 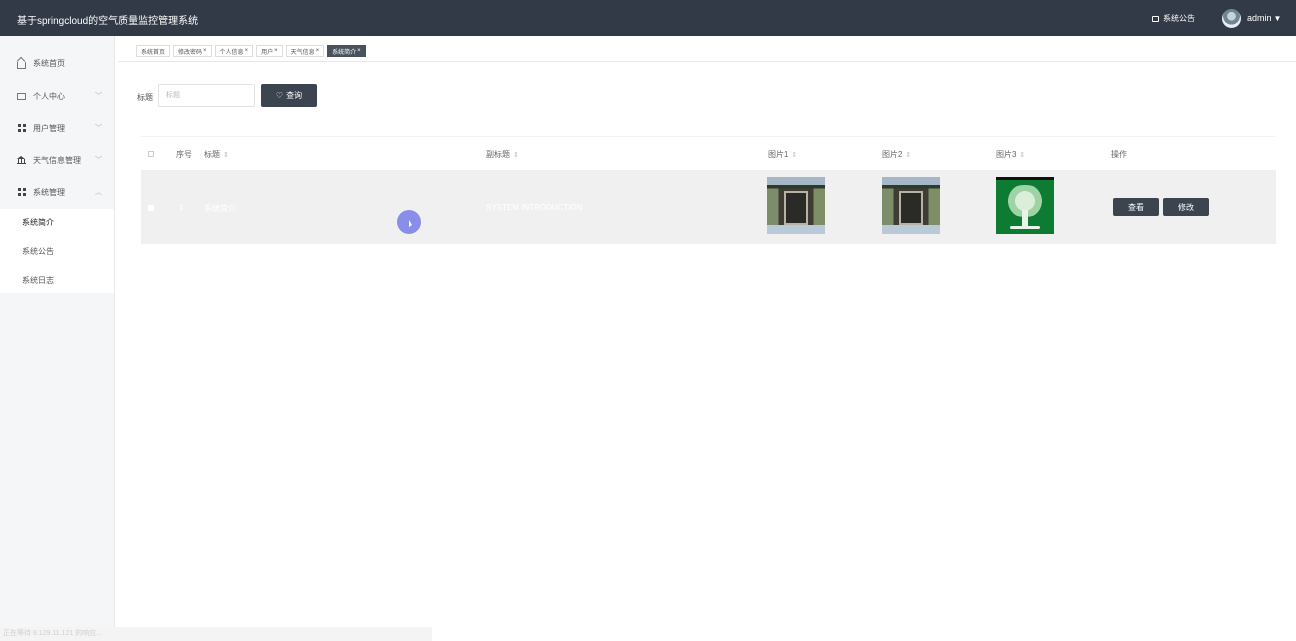 What do you see at coordinates (1179, 18) in the screenshot?
I see `system-notice-label: 系统公告` at bounding box center [1179, 18].